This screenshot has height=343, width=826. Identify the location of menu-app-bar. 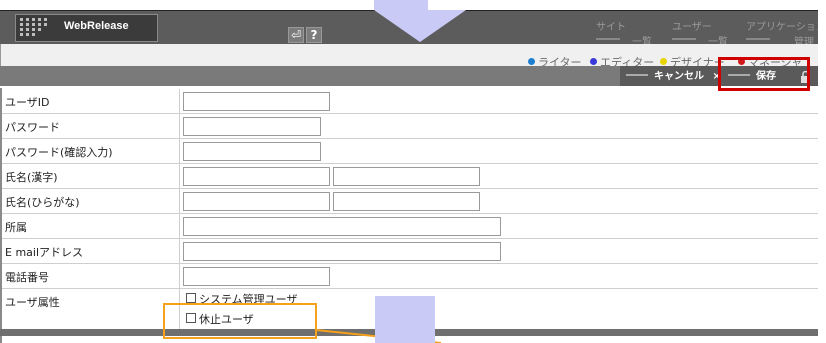
(758, 39).